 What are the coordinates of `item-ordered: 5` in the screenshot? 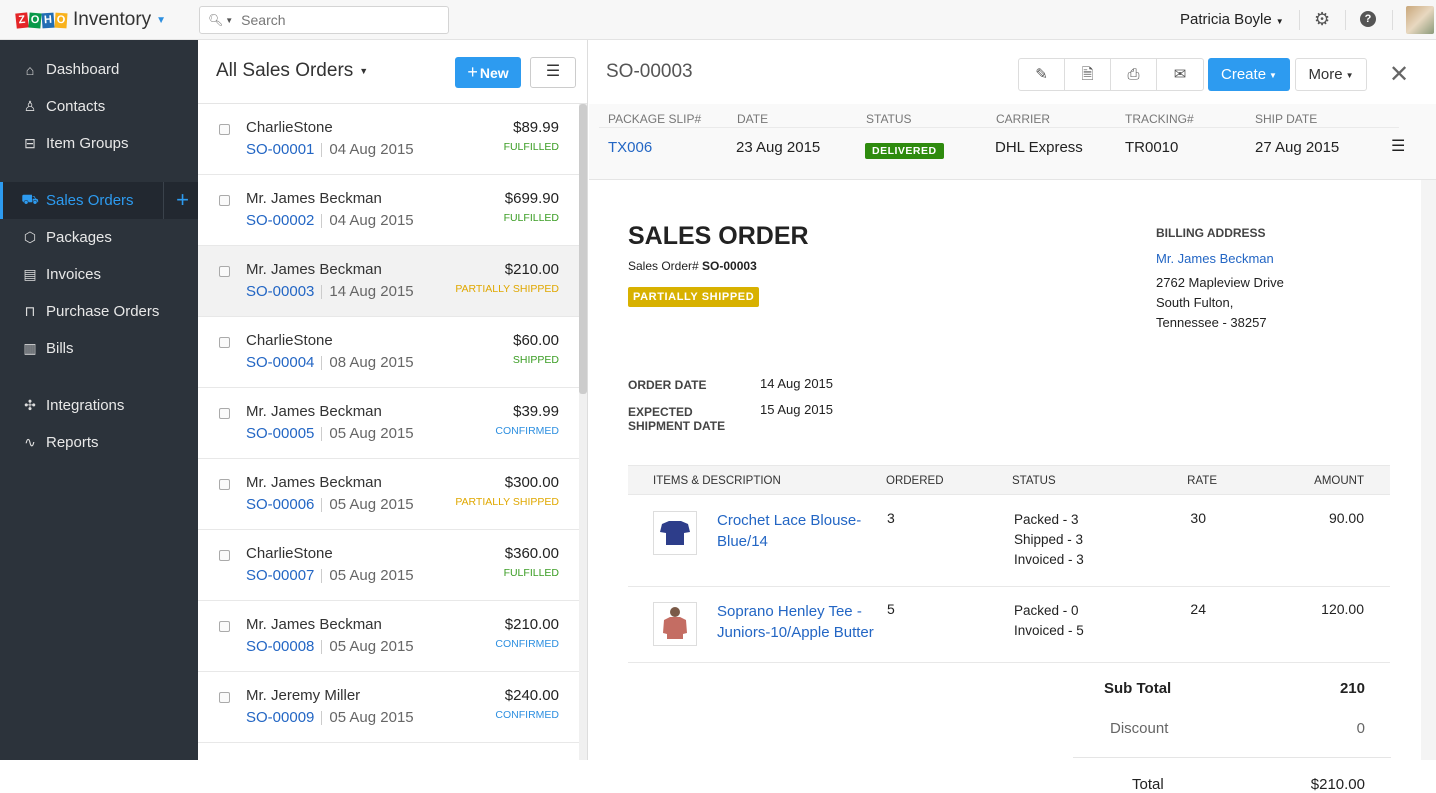 It's located at (891, 609).